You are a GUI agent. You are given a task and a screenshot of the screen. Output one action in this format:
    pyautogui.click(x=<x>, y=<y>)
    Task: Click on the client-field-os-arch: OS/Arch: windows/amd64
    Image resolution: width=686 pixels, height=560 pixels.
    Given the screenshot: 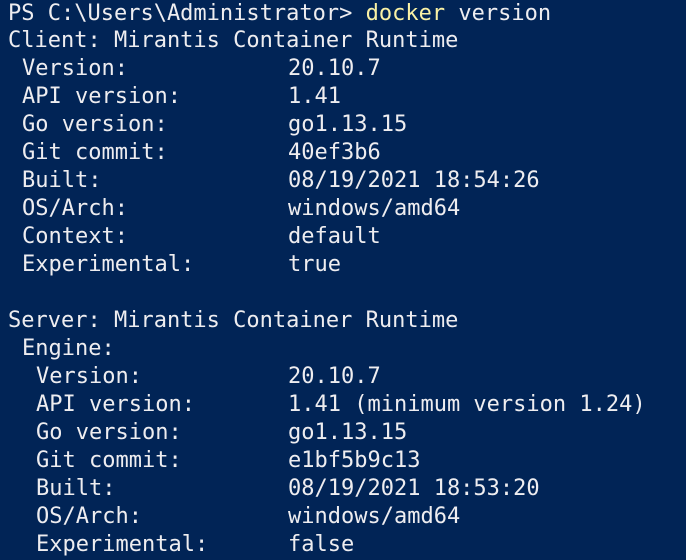 What is the action you would take?
    pyautogui.click(x=241, y=209)
    